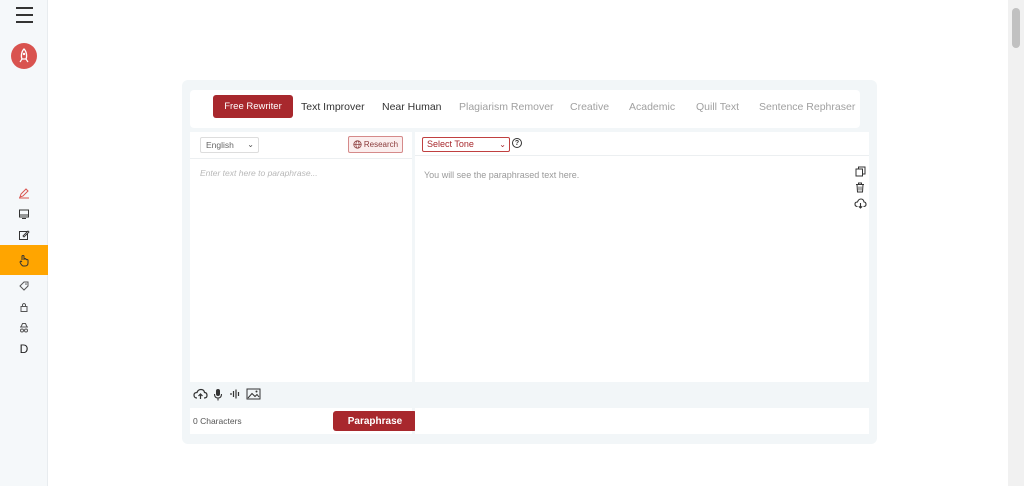 This screenshot has width=1024, height=486. What do you see at coordinates (375, 421) in the screenshot?
I see `paraphrase-button: Paraphrase` at bounding box center [375, 421].